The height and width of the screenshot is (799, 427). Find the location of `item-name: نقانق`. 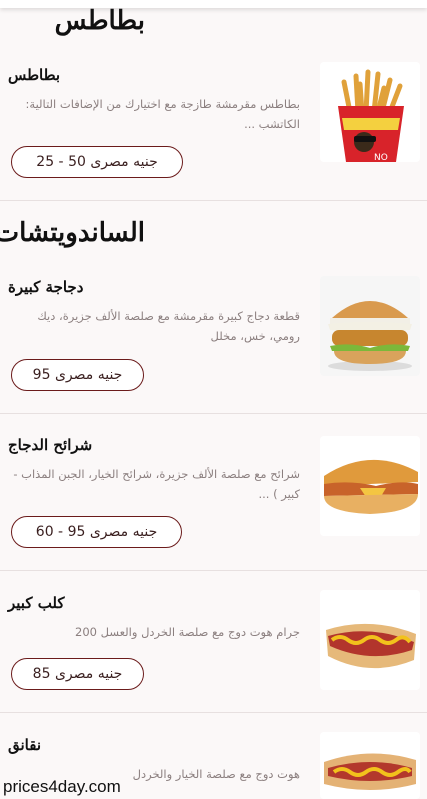

item-name: نقانق is located at coordinates (25, 745).